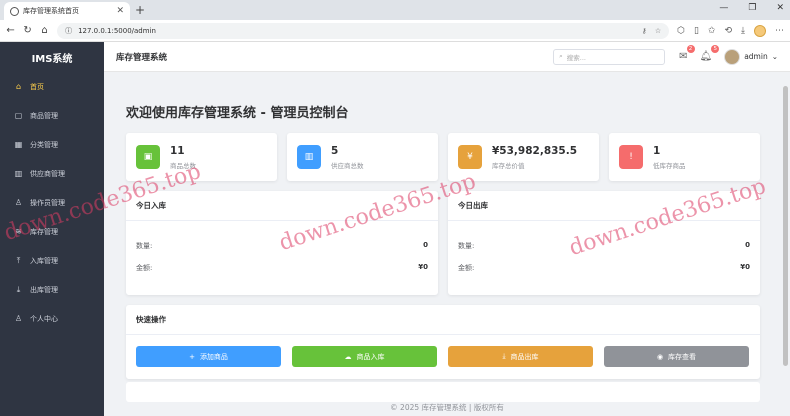  I want to click on today-in-panel: 今日入库 数量: 0 金额: ¥0, so click(282, 243).